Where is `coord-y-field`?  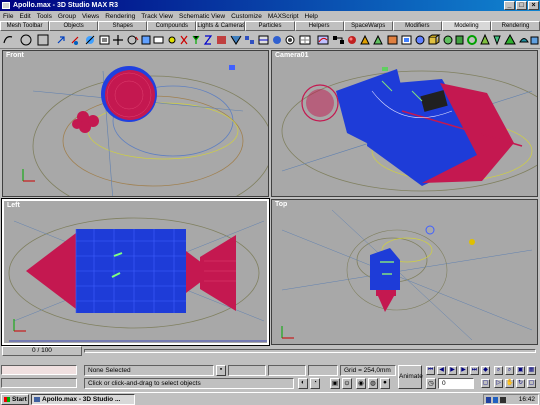
coord-y-field is located at coordinates (287, 370).